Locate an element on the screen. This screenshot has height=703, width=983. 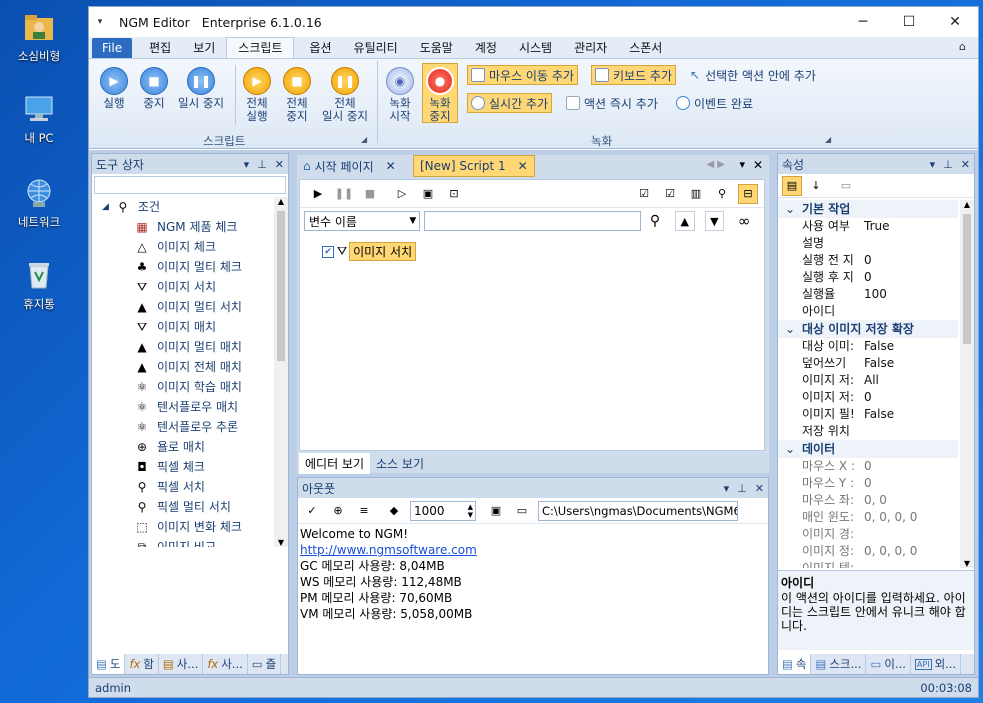
menu-admin: 관리자 is located at coordinates (590, 48).